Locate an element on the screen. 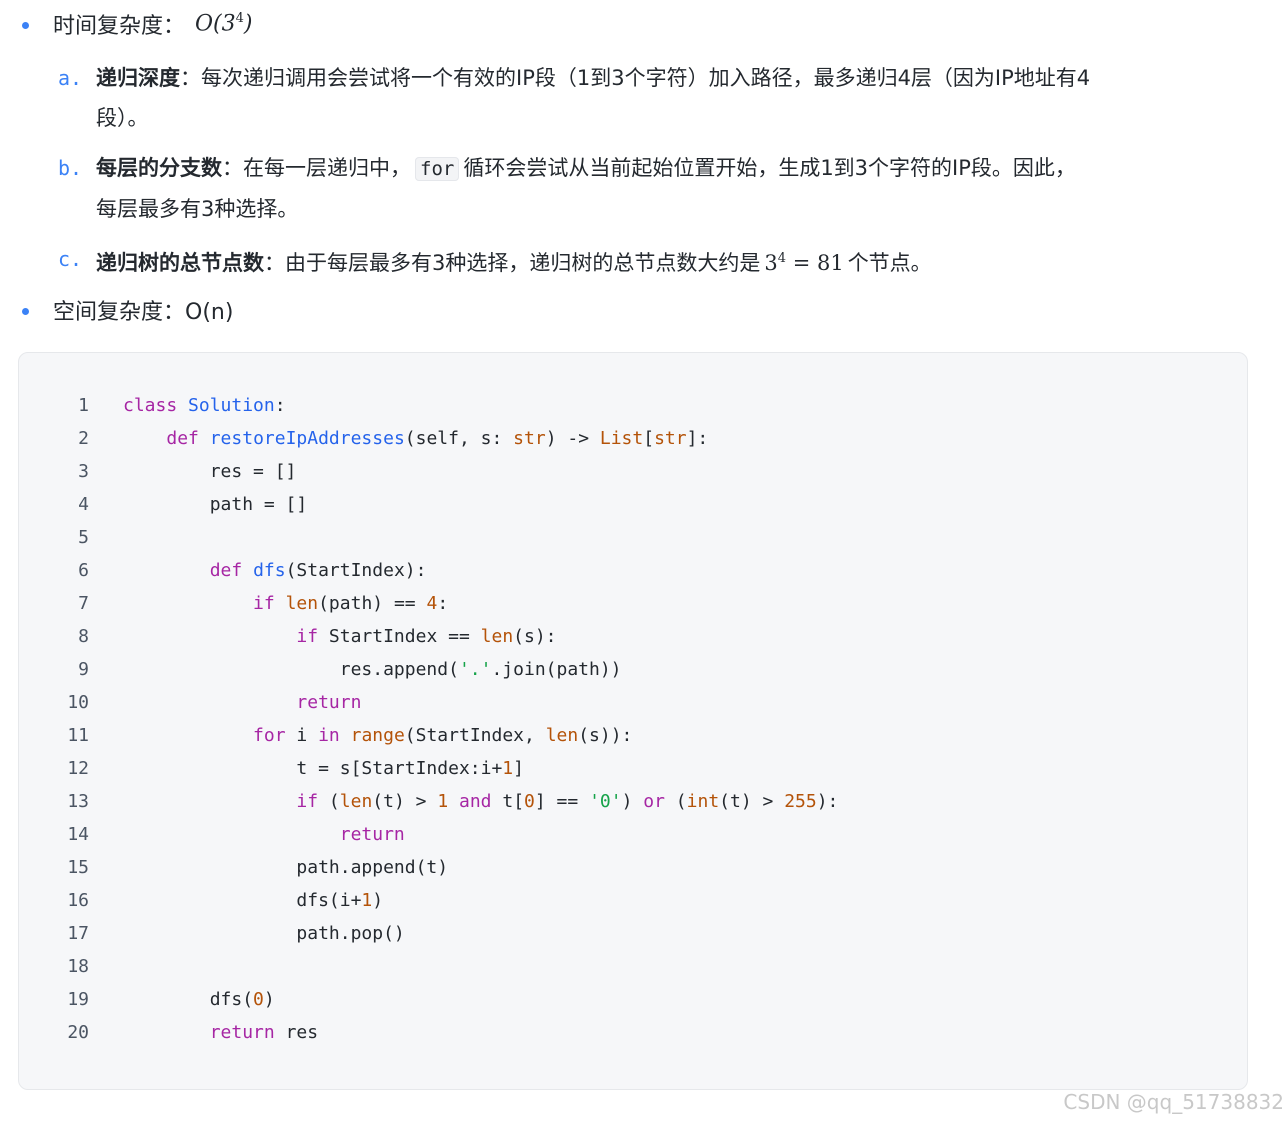 This screenshot has height=1125, width=1288. item-title: 每层的分支数 is located at coordinates (159, 168).